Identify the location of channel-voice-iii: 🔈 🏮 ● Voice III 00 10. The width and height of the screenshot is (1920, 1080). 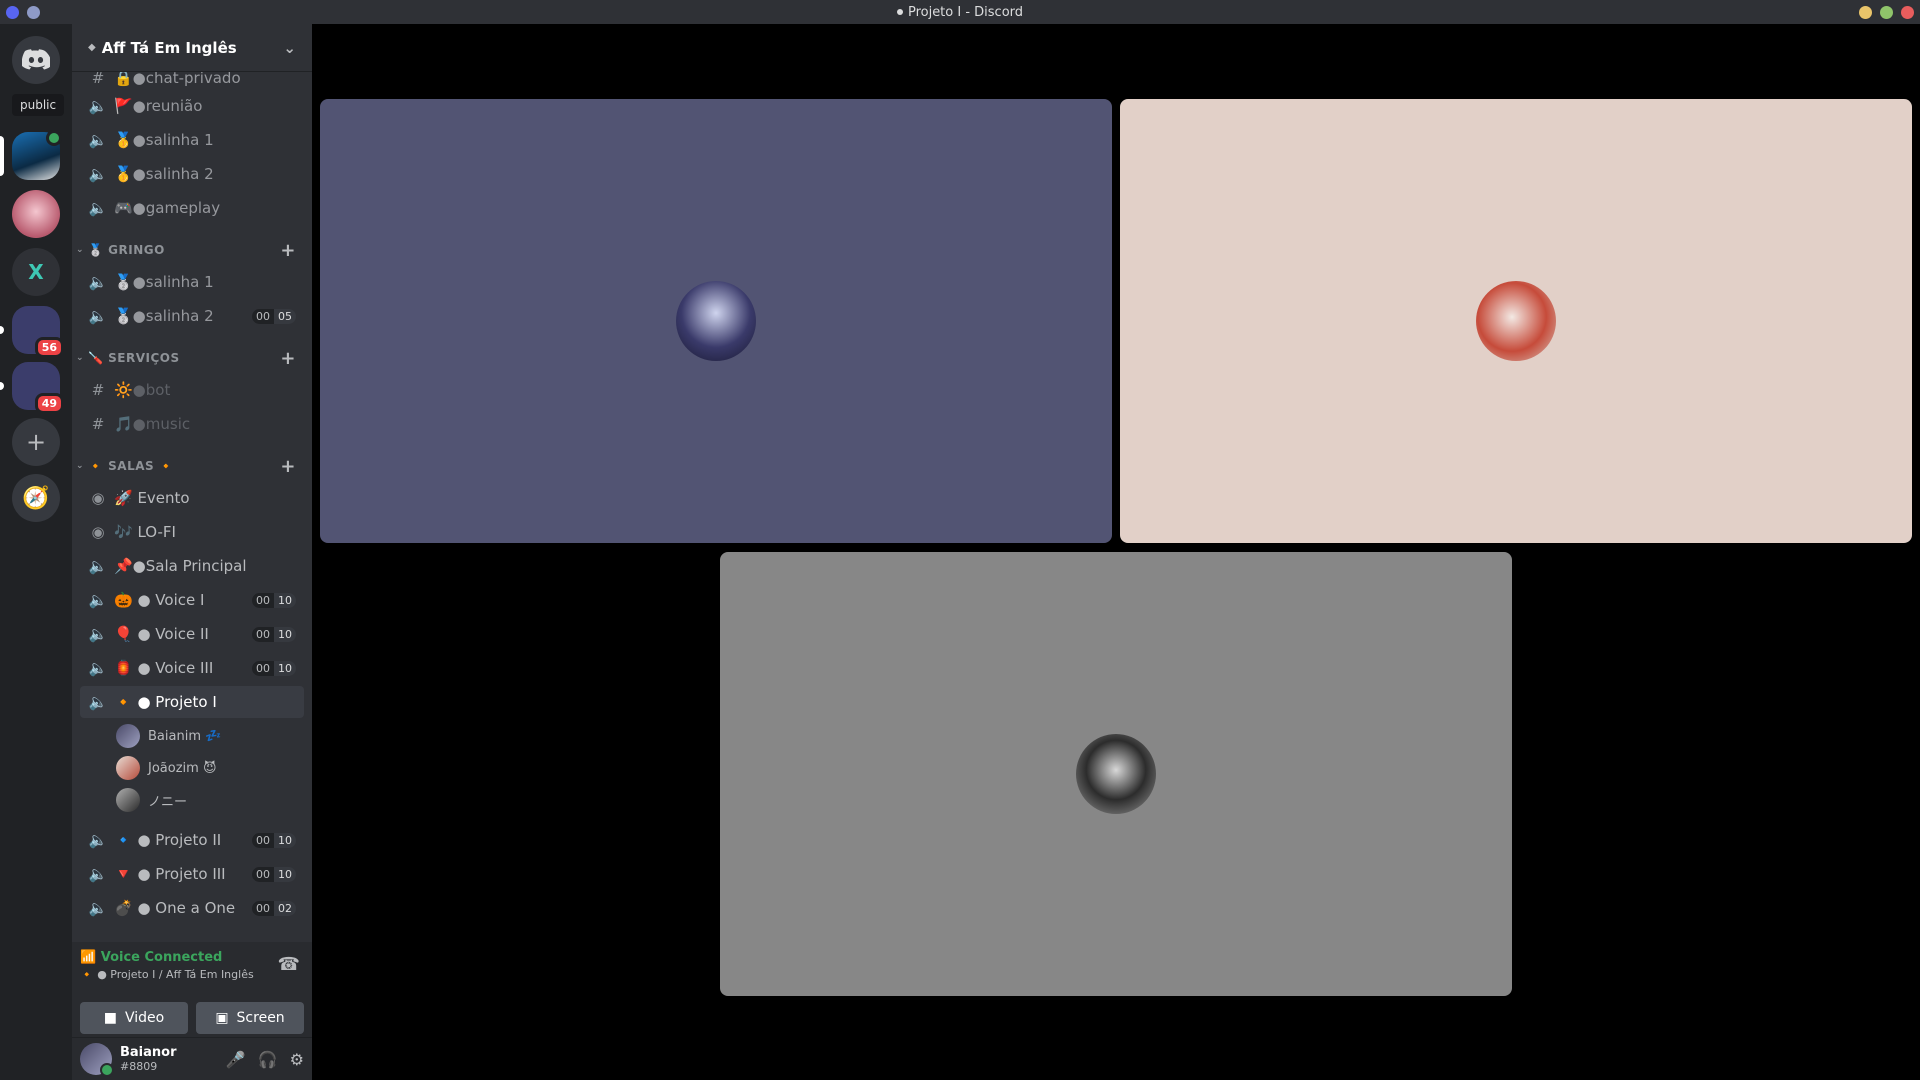
(192, 668).